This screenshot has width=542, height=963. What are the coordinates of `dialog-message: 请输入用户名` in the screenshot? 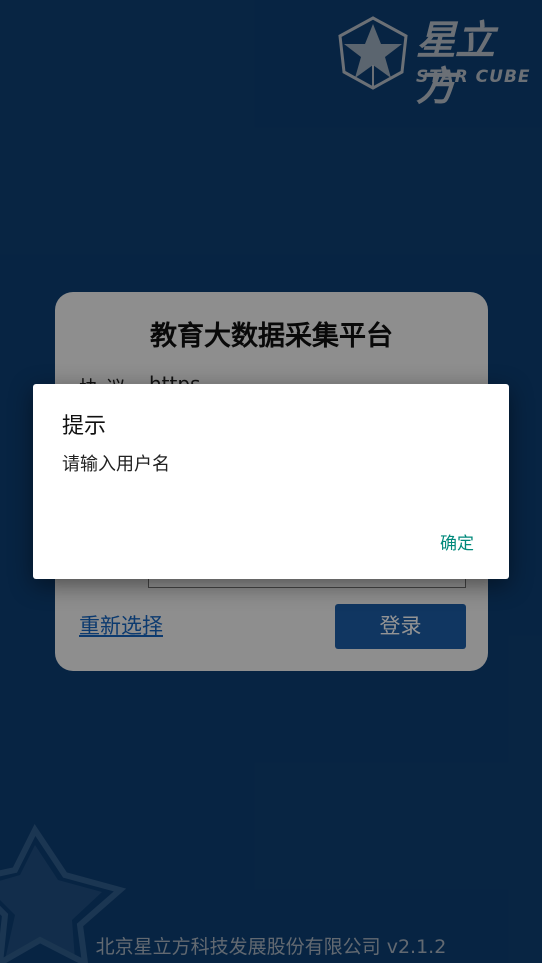 It's located at (116, 464).